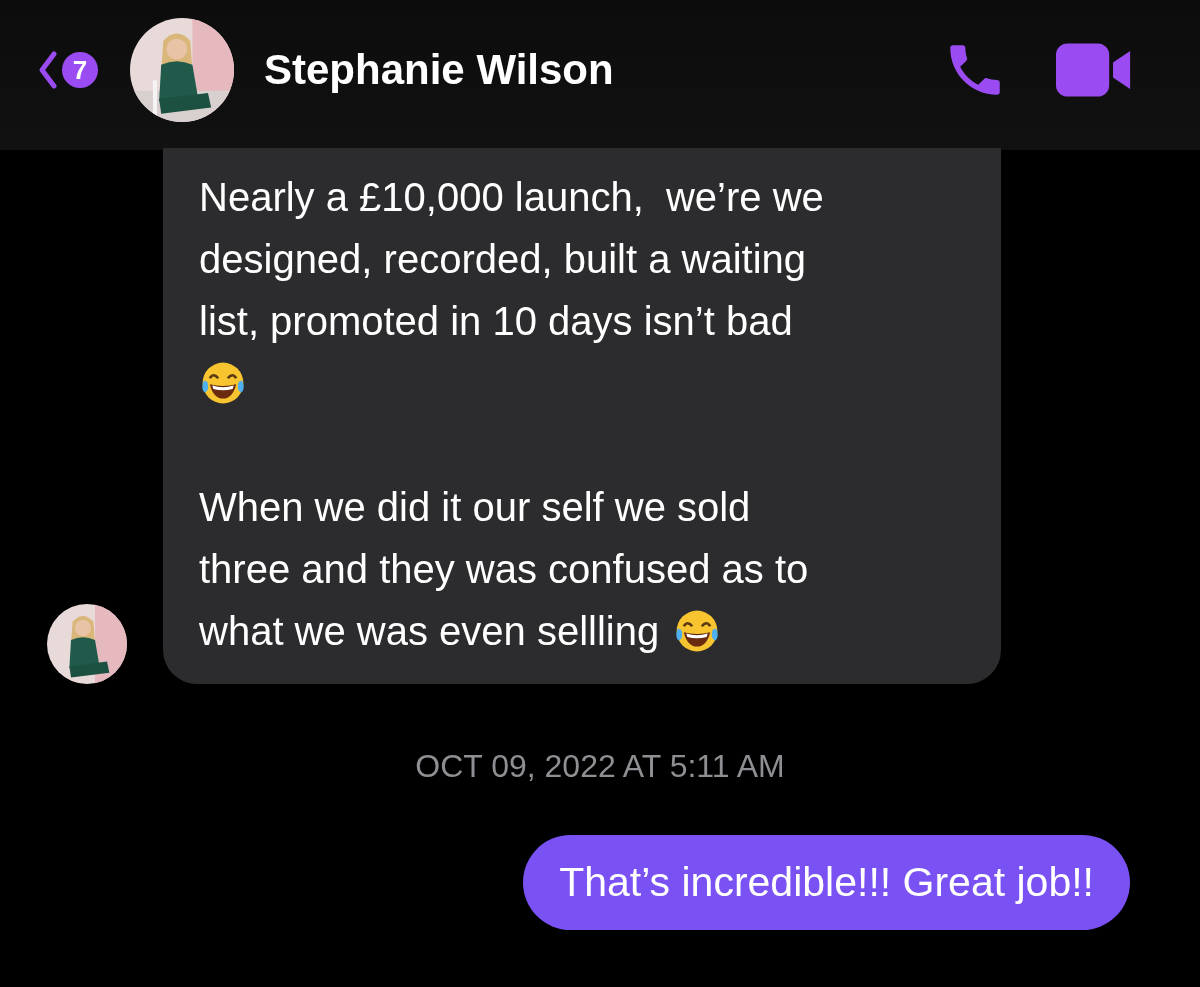 This screenshot has height=987, width=1200. Describe the element at coordinates (1094, 70) in the screenshot. I see `video-camera-icon` at that location.